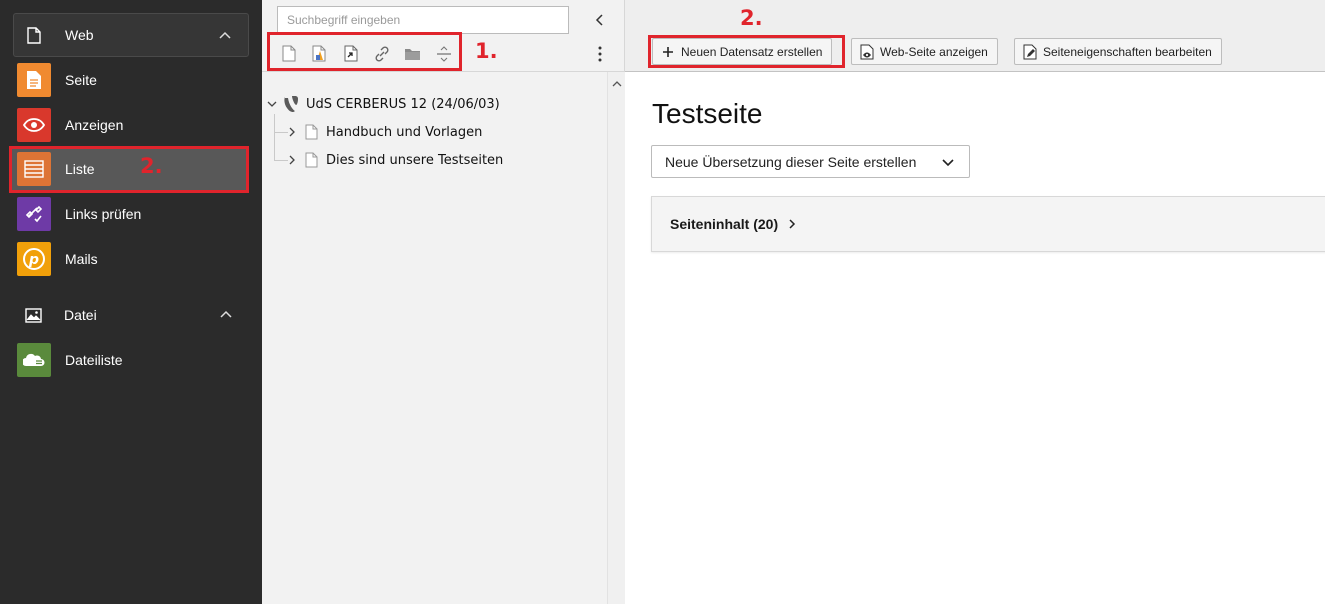 This screenshot has width=1325, height=604. What do you see at coordinates (486, 51) in the screenshot?
I see `step-label-1: 1.` at bounding box center [486, 51].